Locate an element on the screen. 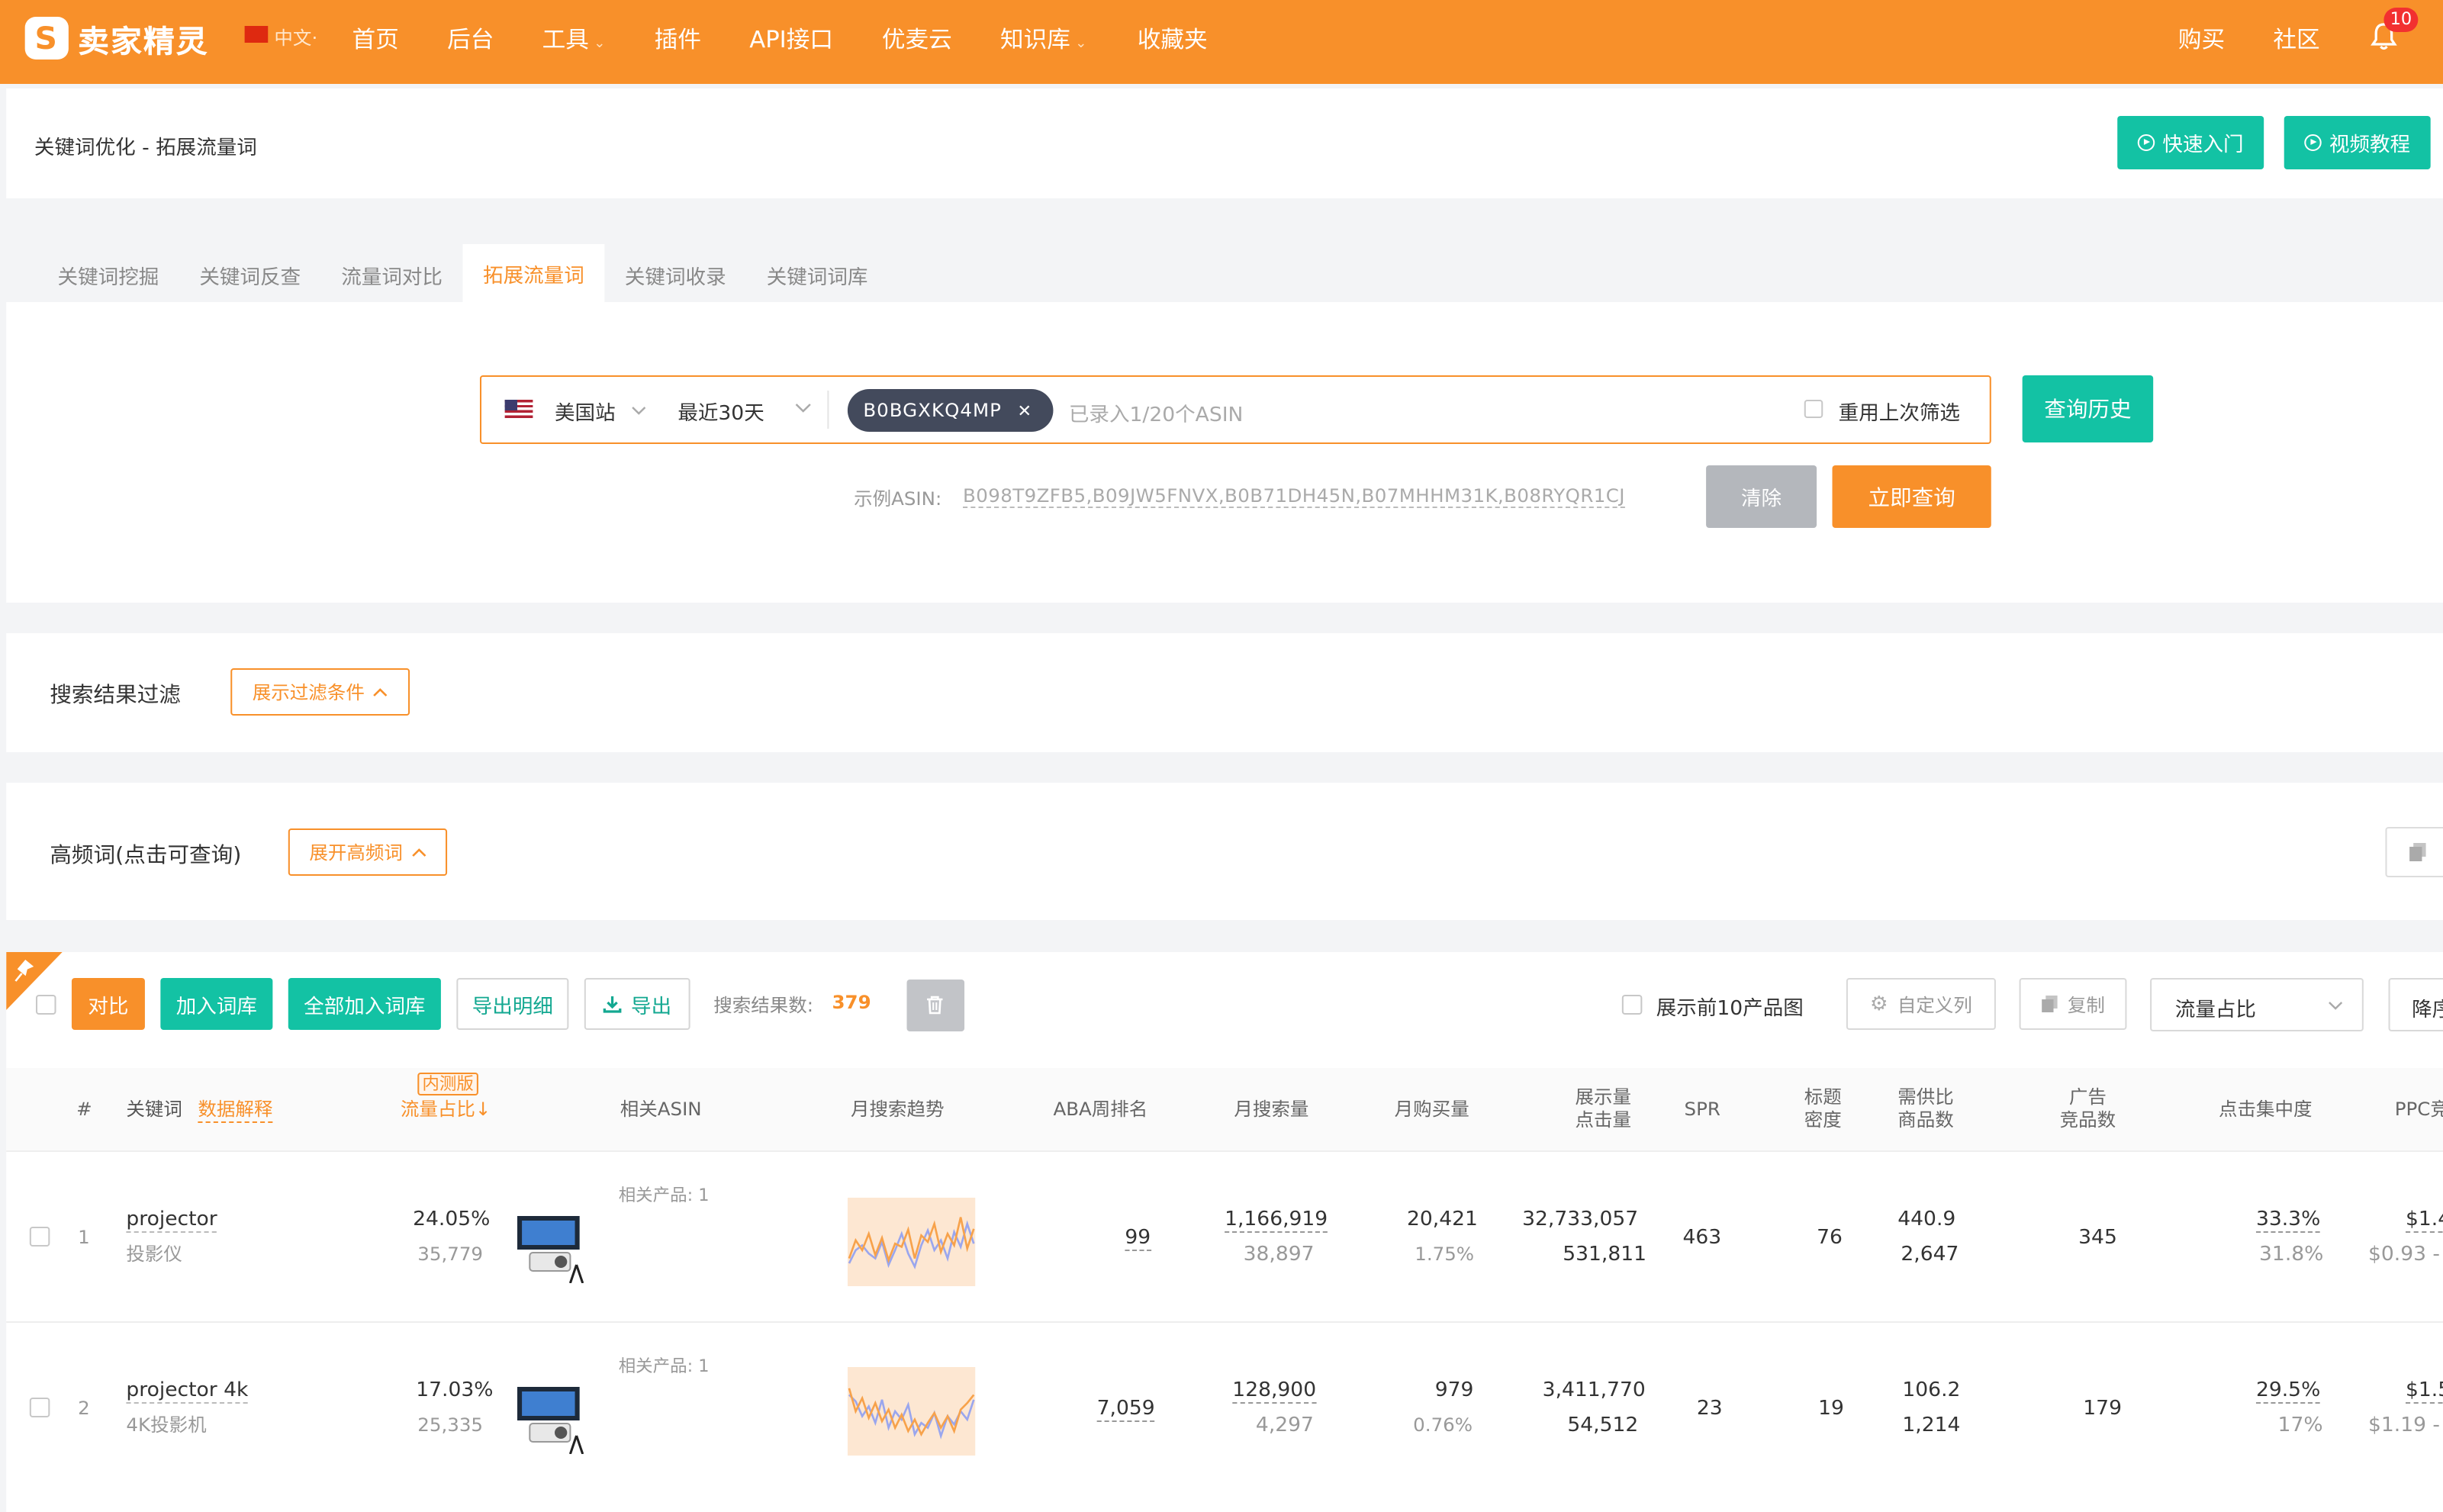 The height and width of the screenshot is (1512, 2443). col-monthly-purchase: 月购买量 is located at coordinates (1432, 1110).